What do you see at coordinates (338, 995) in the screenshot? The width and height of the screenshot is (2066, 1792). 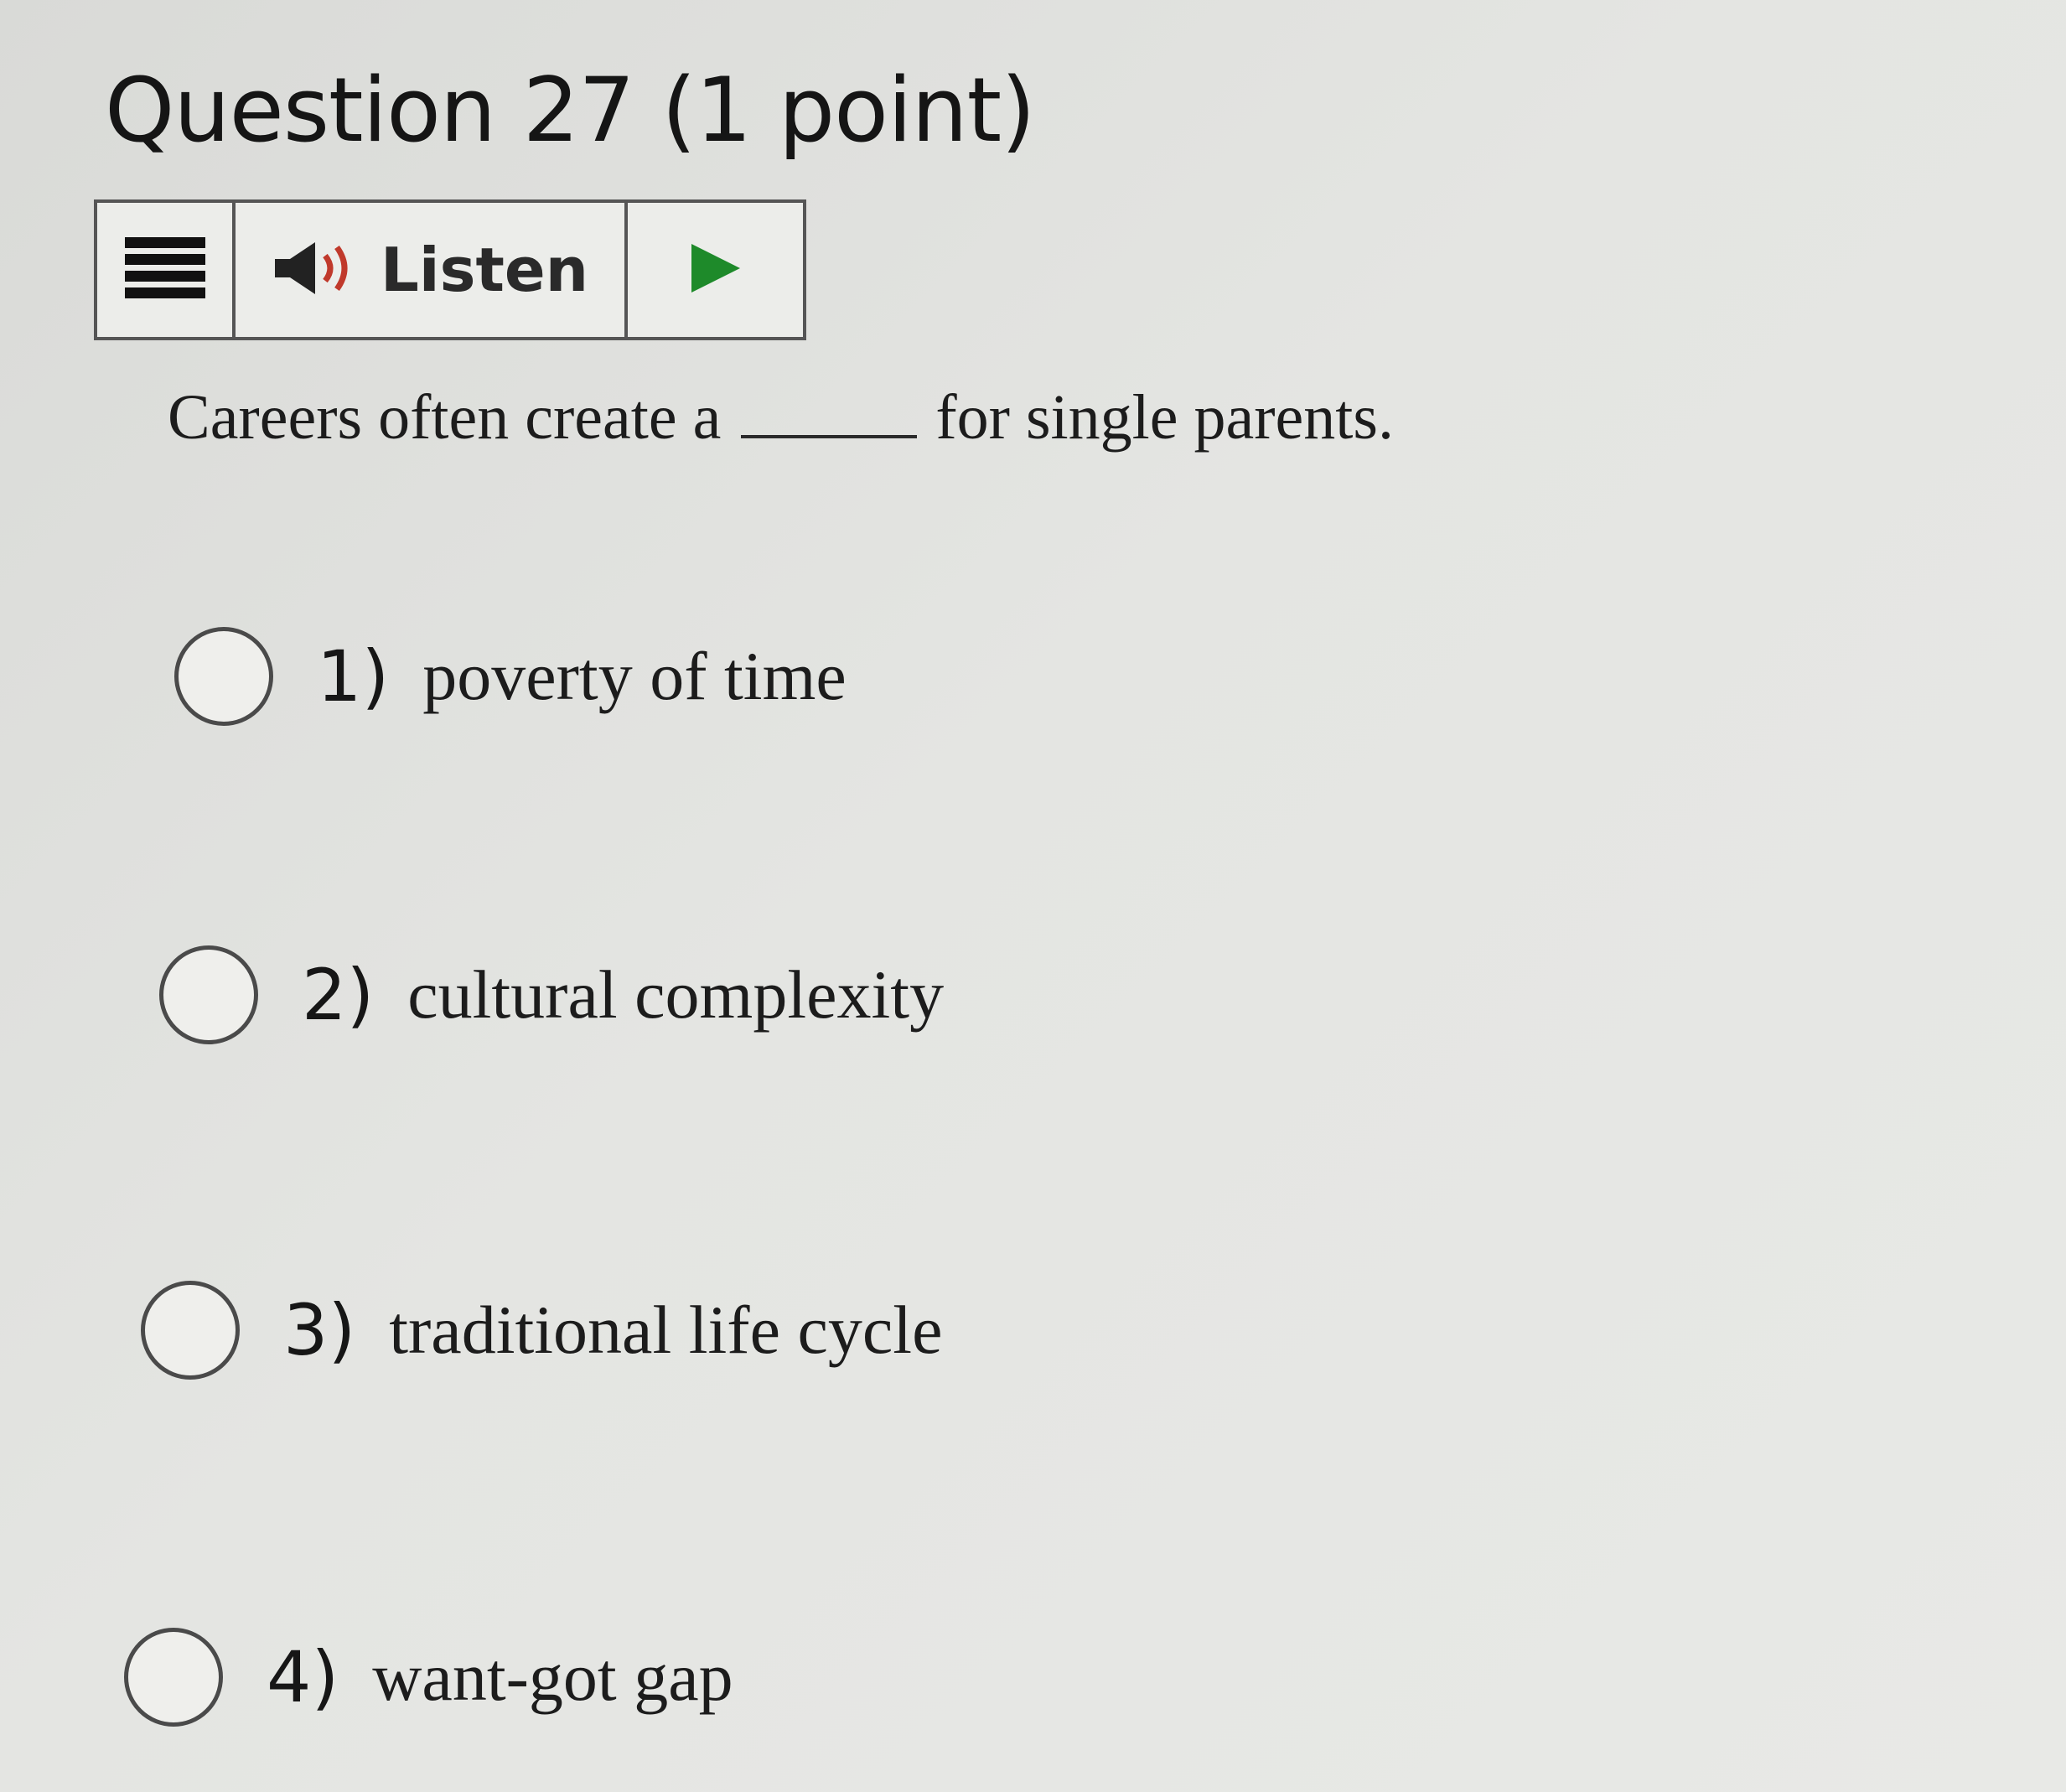 I see `option-number: 2)` at bounding box center [338, 995].